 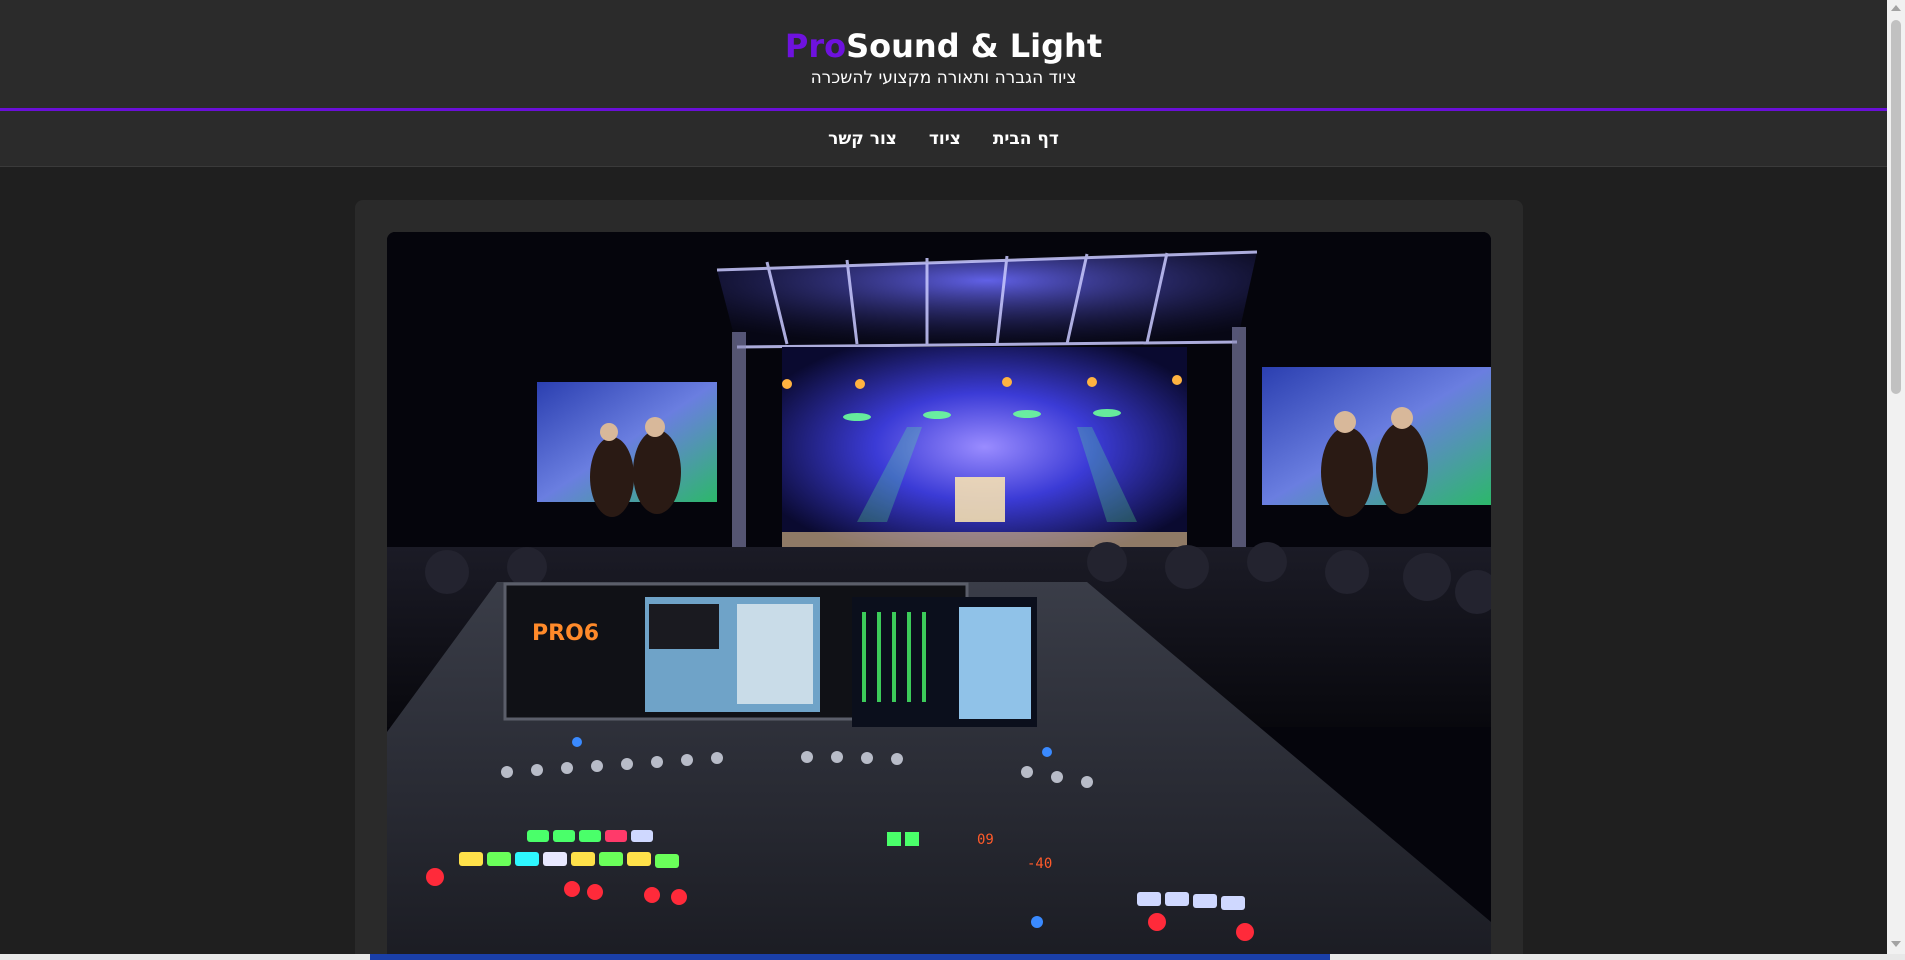 I want to click on logo-text: Sound & Light, so click(x=974, y=46).